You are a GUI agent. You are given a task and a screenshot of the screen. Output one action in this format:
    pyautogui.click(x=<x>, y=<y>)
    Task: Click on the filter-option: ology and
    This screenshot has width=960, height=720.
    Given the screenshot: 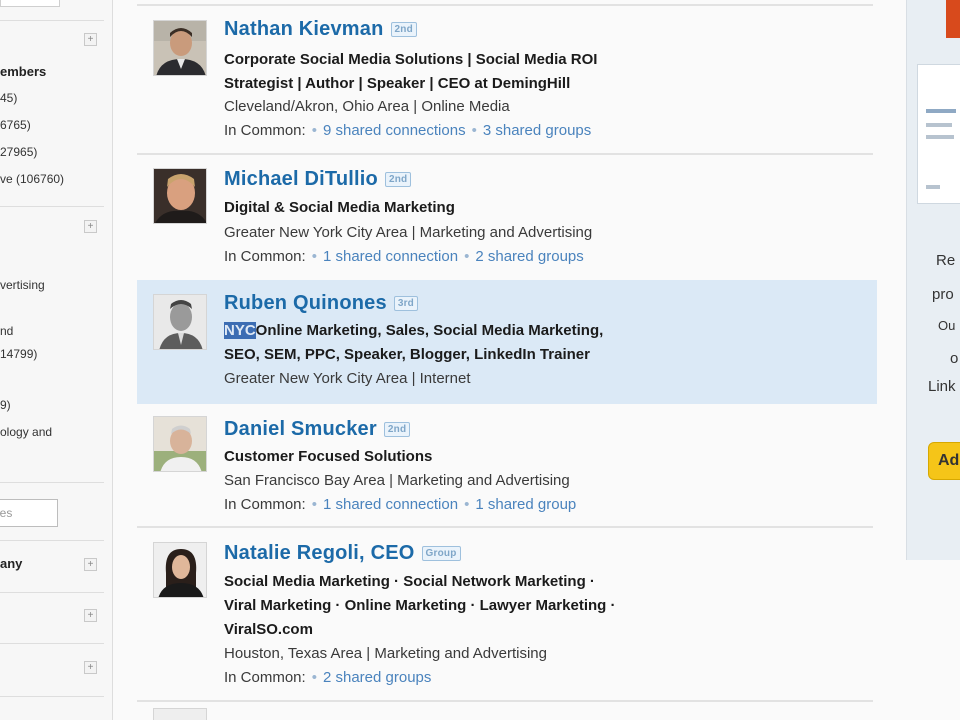 What is the action you would take?
    pyautogui.click(x=26, y=432)
    